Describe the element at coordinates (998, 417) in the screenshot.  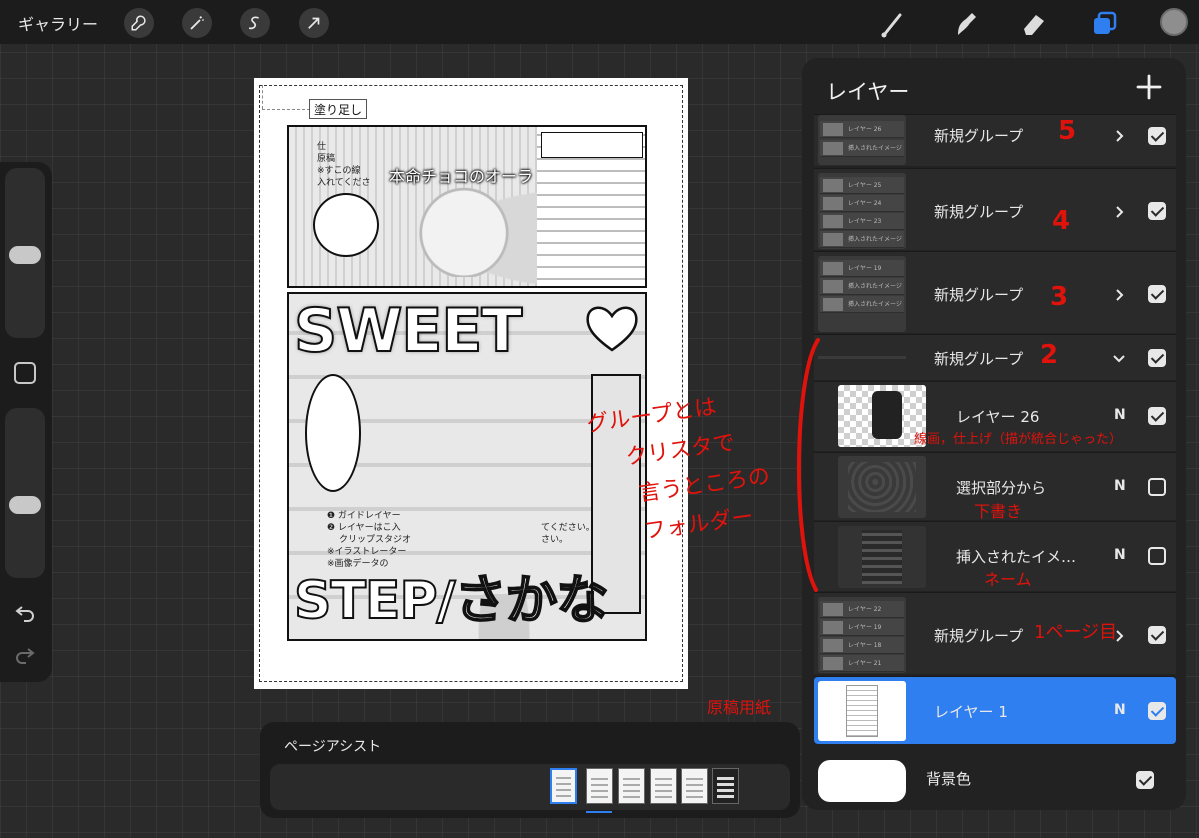
I see `layer-name: レイヤー 26` at that location.